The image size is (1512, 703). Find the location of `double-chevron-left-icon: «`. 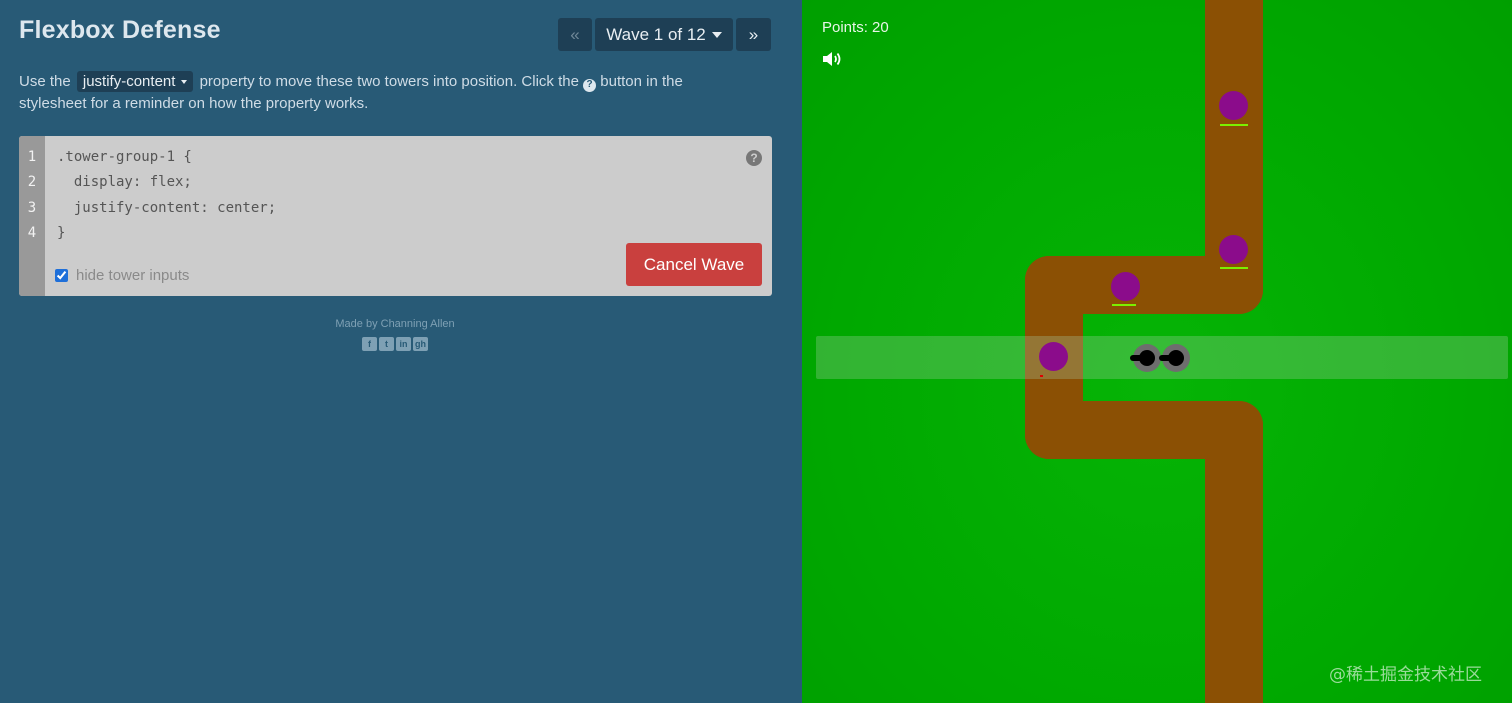

double-chevron-left-icon: « is located at coordinates (575, 34).